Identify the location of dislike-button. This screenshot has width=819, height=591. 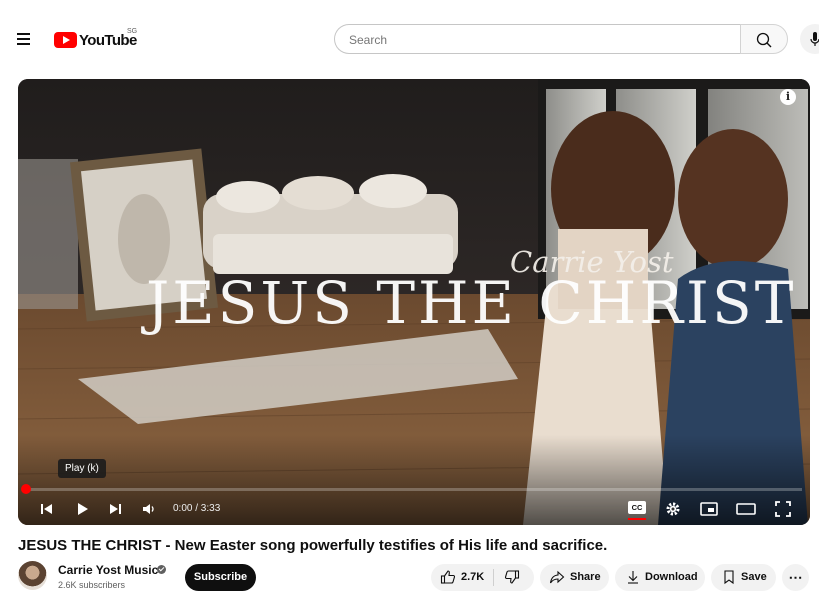
(514, 577).